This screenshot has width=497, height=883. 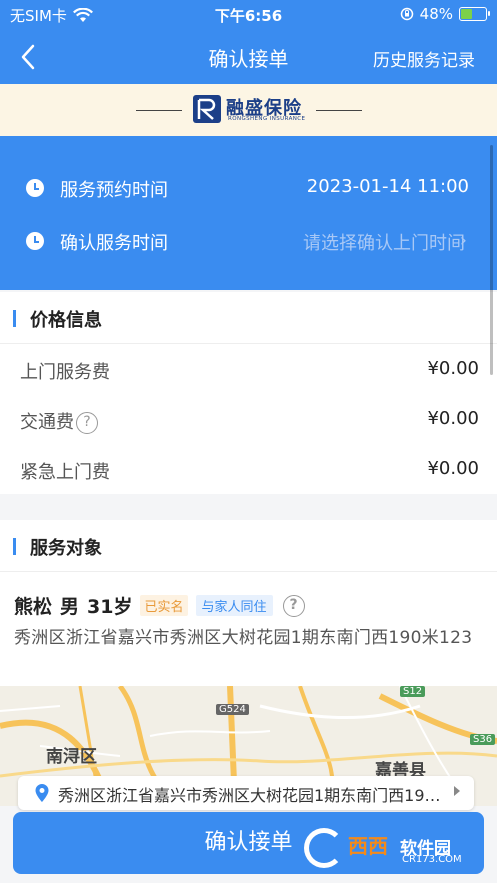 What do you see at coordinates (248, 110) in the screenshot?
I see `brand-banner: 融盛保险 RONGSHENG INSURANCE` at bounding box center [248, 110].